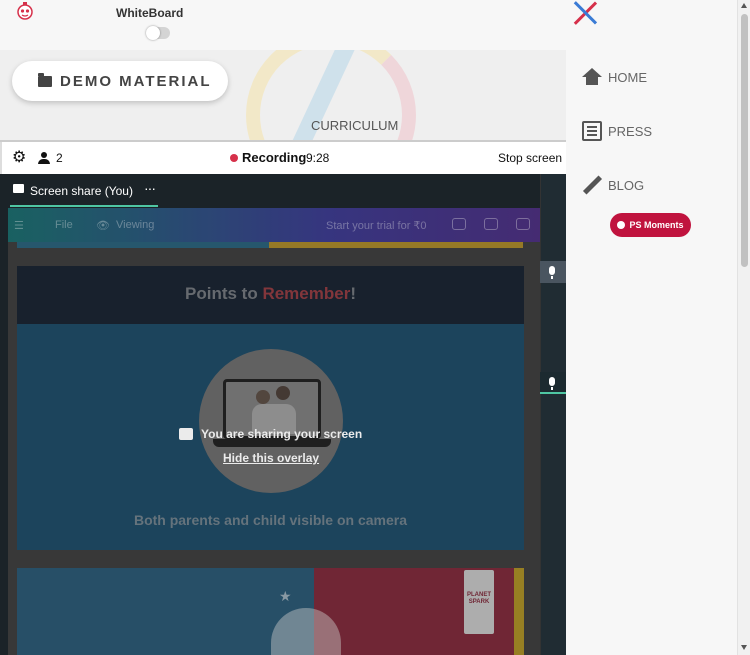 This screenshot has width=750, height=655. Describe the element at coordinates (743, 327) in the screenshot. I see `sidebar-scrollbar` at that location.